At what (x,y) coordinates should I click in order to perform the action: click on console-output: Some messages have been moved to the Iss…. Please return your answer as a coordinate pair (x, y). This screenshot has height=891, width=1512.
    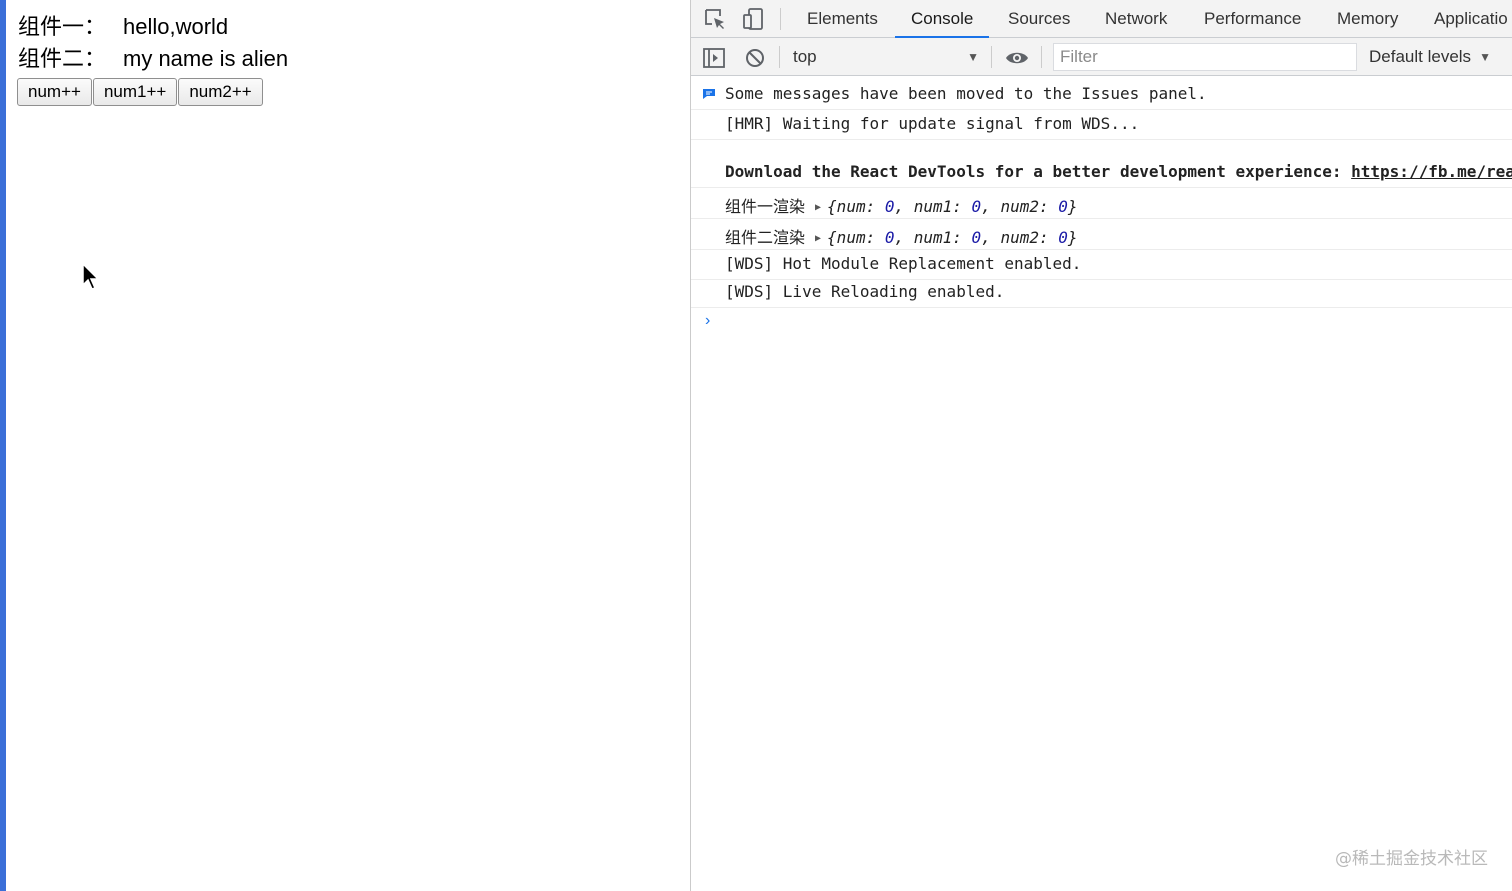
    Looking at the image, I should click on (1101, 192).